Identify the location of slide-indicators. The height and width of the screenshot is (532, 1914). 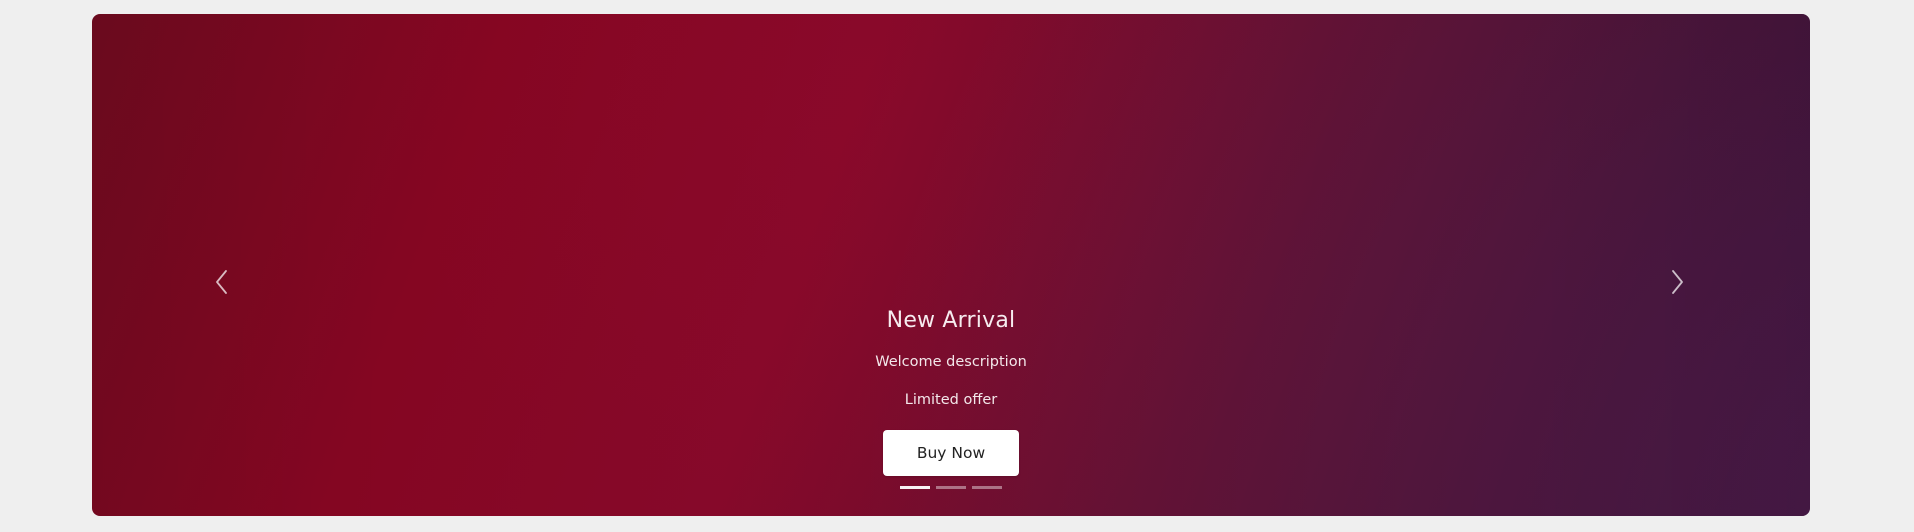
(951, 487).